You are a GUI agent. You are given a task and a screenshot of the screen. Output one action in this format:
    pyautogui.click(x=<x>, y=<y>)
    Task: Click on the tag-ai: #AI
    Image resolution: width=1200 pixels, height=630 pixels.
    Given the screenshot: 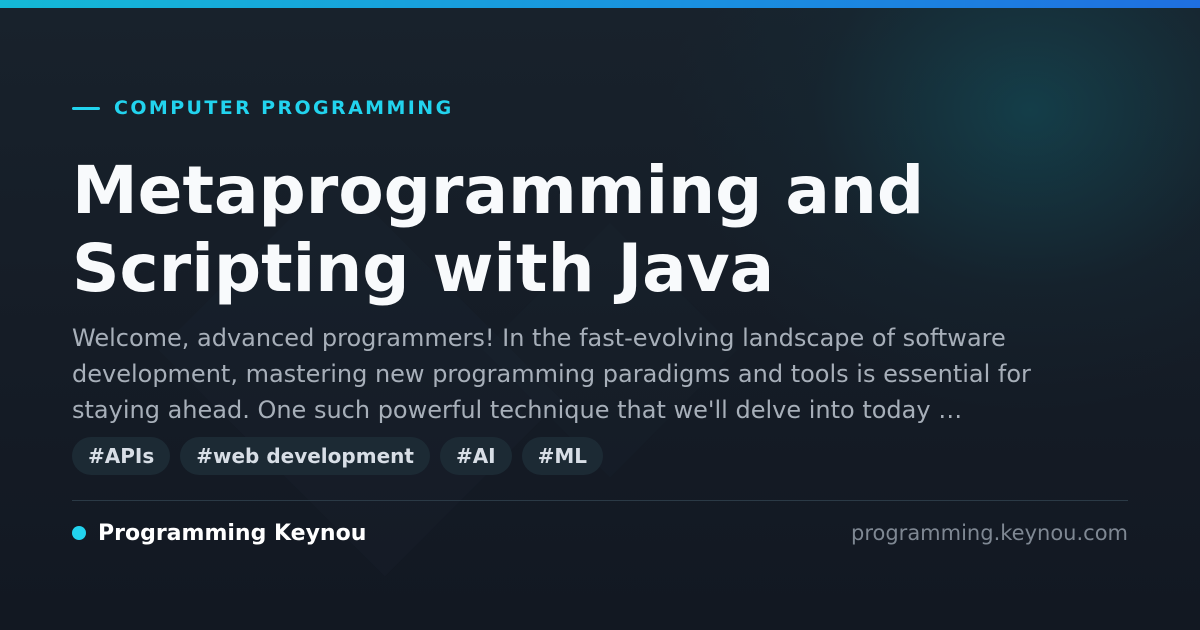 What is the action you would take?
    pyautogui.click(x=475, y=456)
    